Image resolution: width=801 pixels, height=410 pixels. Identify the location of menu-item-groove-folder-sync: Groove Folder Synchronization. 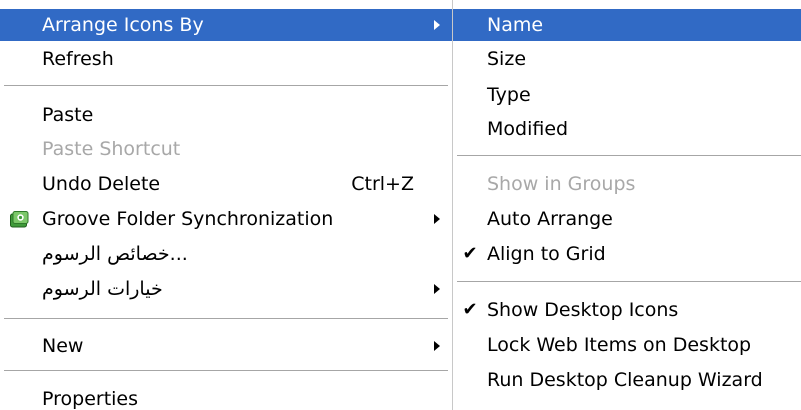
(226, 219).